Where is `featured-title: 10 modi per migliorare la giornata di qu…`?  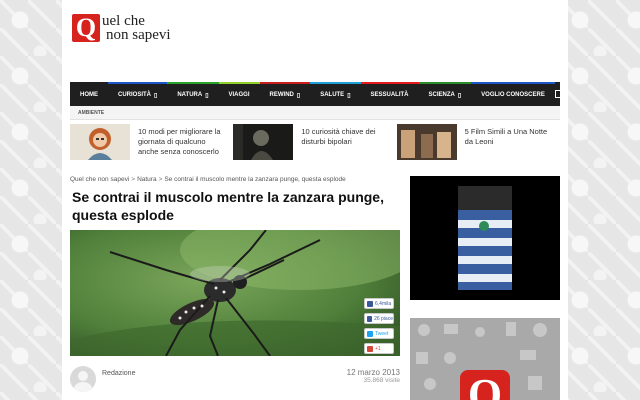
featured-title: 10 modi per migliorare la giornata di qu… is located at coordinates (179, 141).